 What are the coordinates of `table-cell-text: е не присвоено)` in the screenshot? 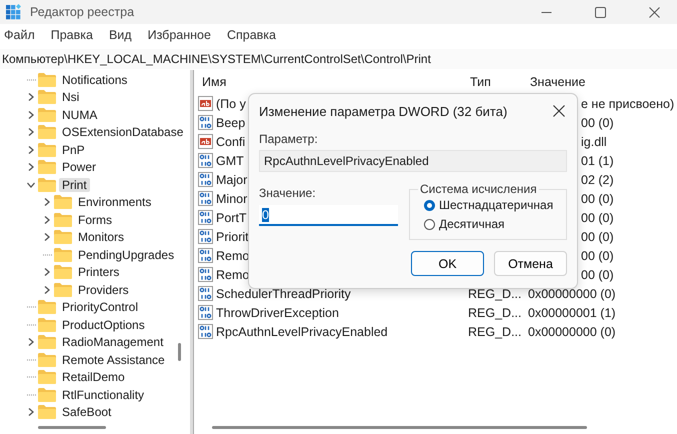 It's located at (628, 103).